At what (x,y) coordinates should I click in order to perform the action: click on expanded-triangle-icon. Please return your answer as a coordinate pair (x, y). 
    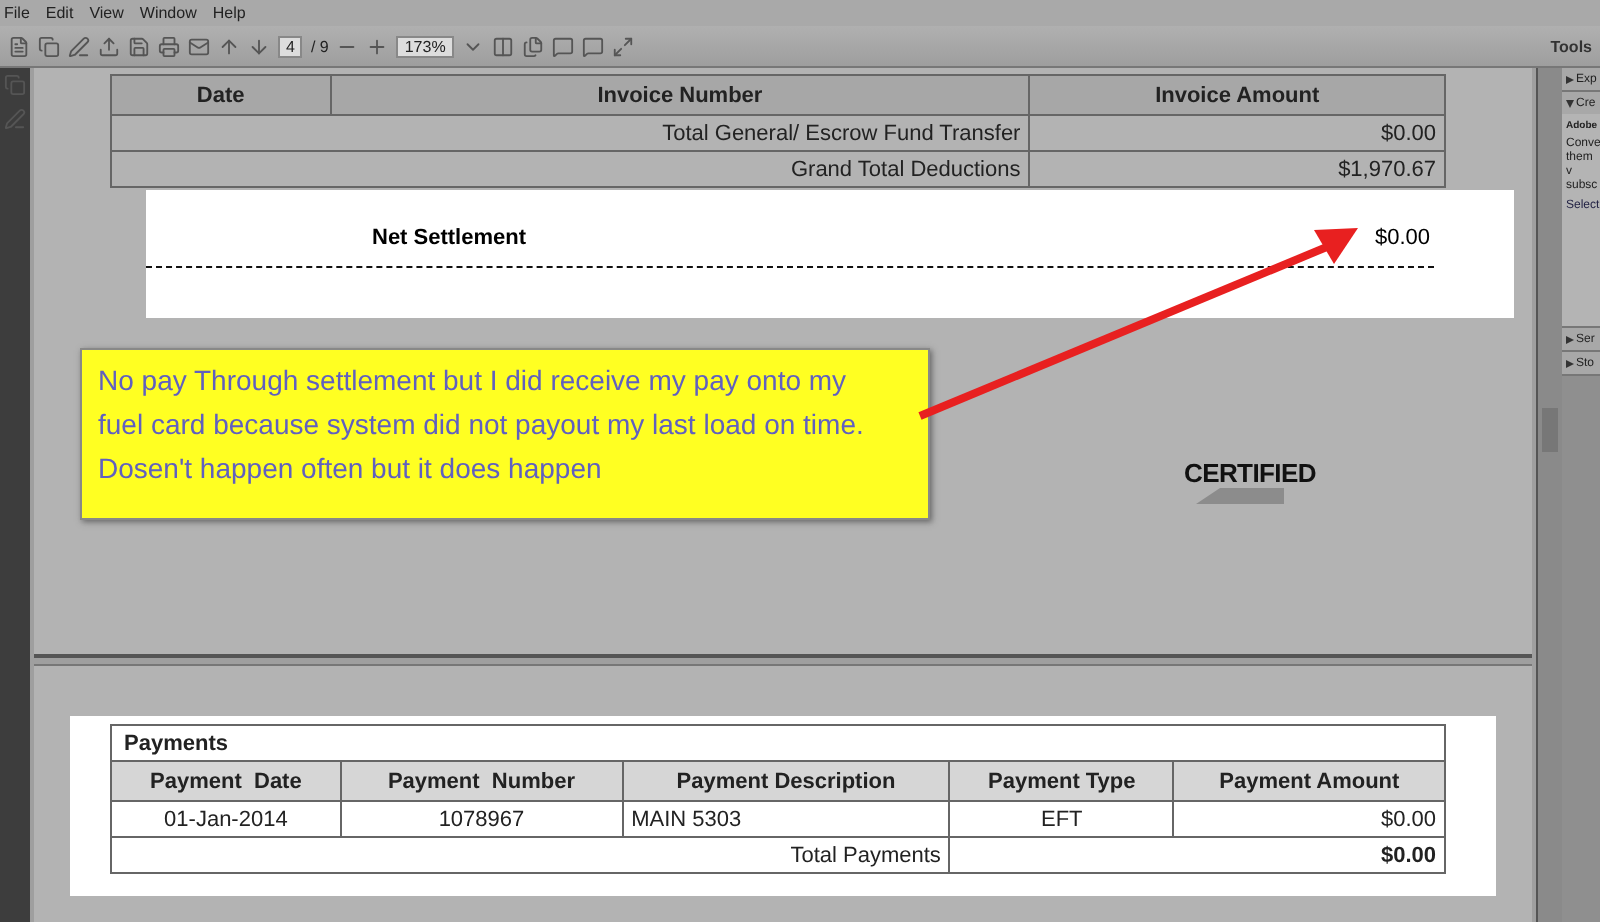
    Looking at the image, I should click on (1570, 103).